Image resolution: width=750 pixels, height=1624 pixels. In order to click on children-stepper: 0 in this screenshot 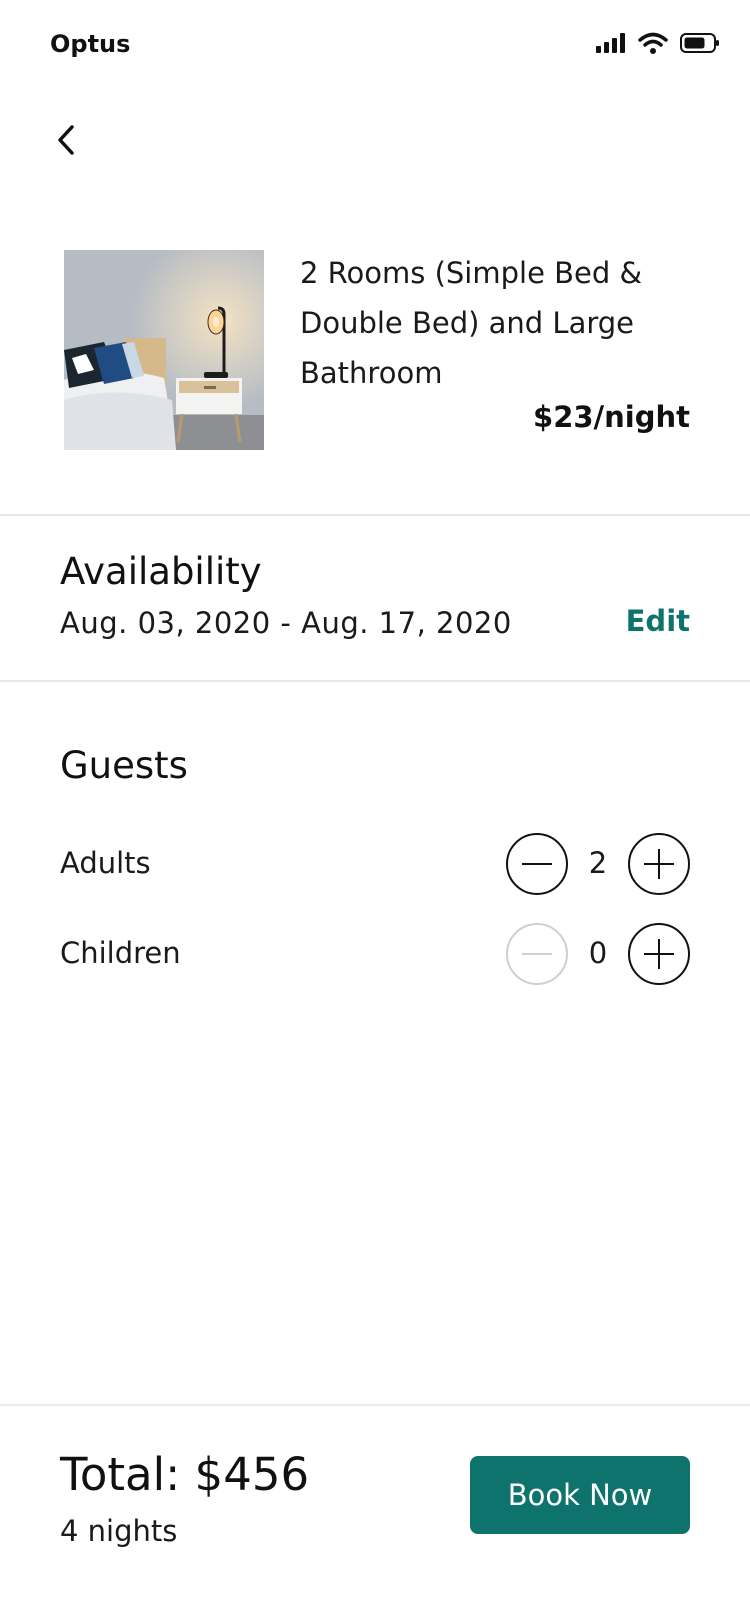, I will do `click(598, 954)`.